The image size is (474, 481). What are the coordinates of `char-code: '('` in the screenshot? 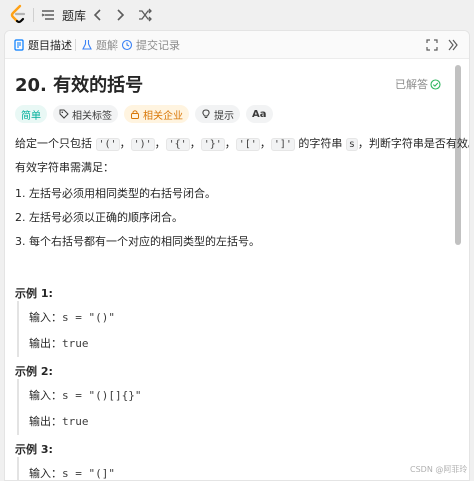 It's located at (107, 144).